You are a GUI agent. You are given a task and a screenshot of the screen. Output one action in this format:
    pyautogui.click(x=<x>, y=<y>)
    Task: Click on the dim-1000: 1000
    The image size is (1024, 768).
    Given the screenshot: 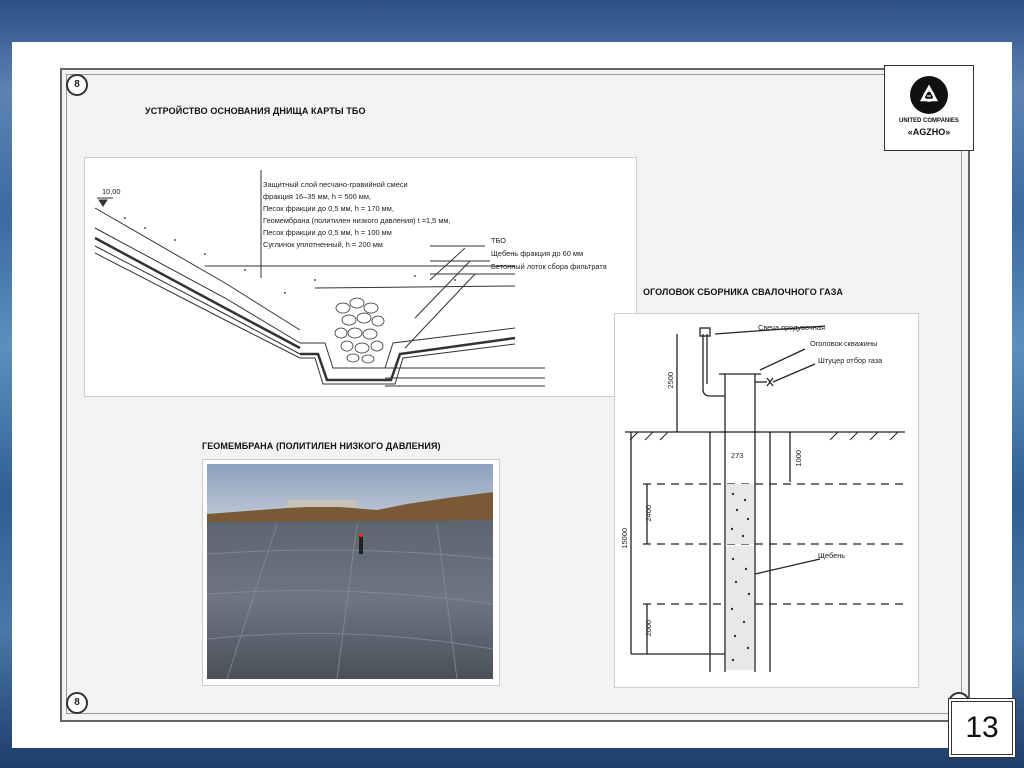 What is the action you would take?
    pyautogui.click(x=798, y=458)
    